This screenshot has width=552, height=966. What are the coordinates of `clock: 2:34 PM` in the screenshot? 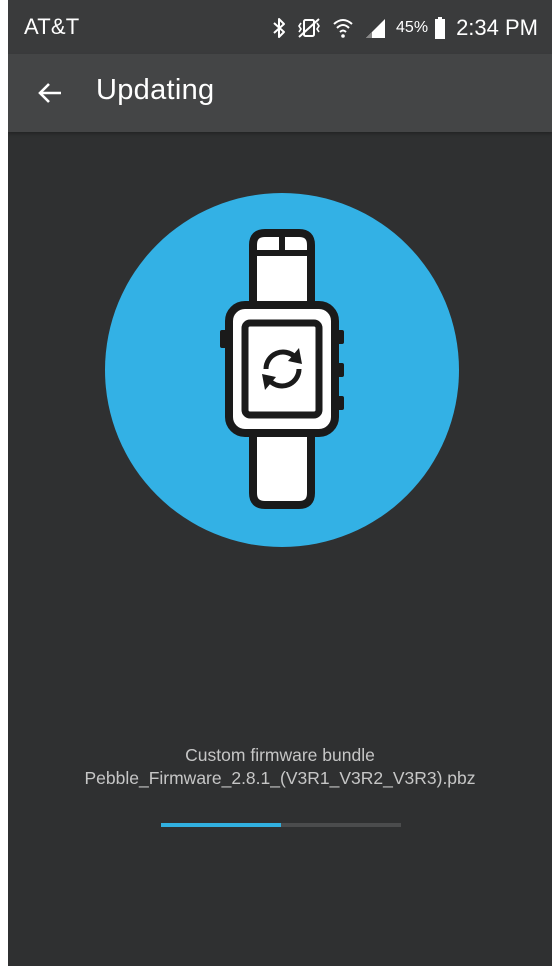 It's located at (497, 27).